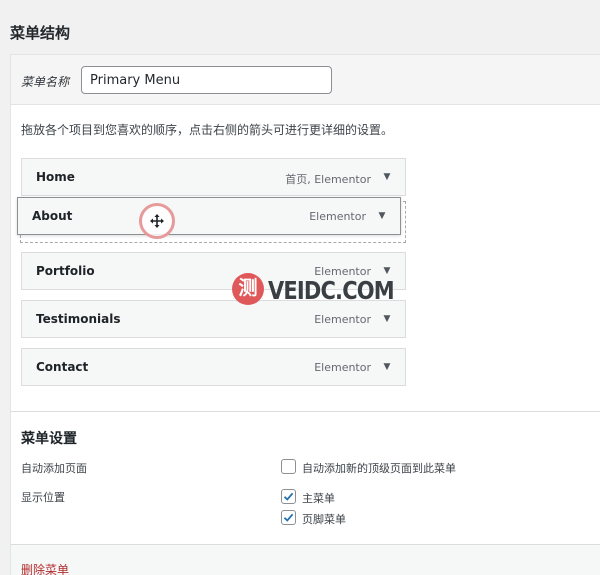  Describe the element at coordinates (207, 130) in the screenshot. I see `drag-instructions: 拖放各个项目到您喜欢的顺序，点击右侧的箭头可进行更详细的设置。` at that location.